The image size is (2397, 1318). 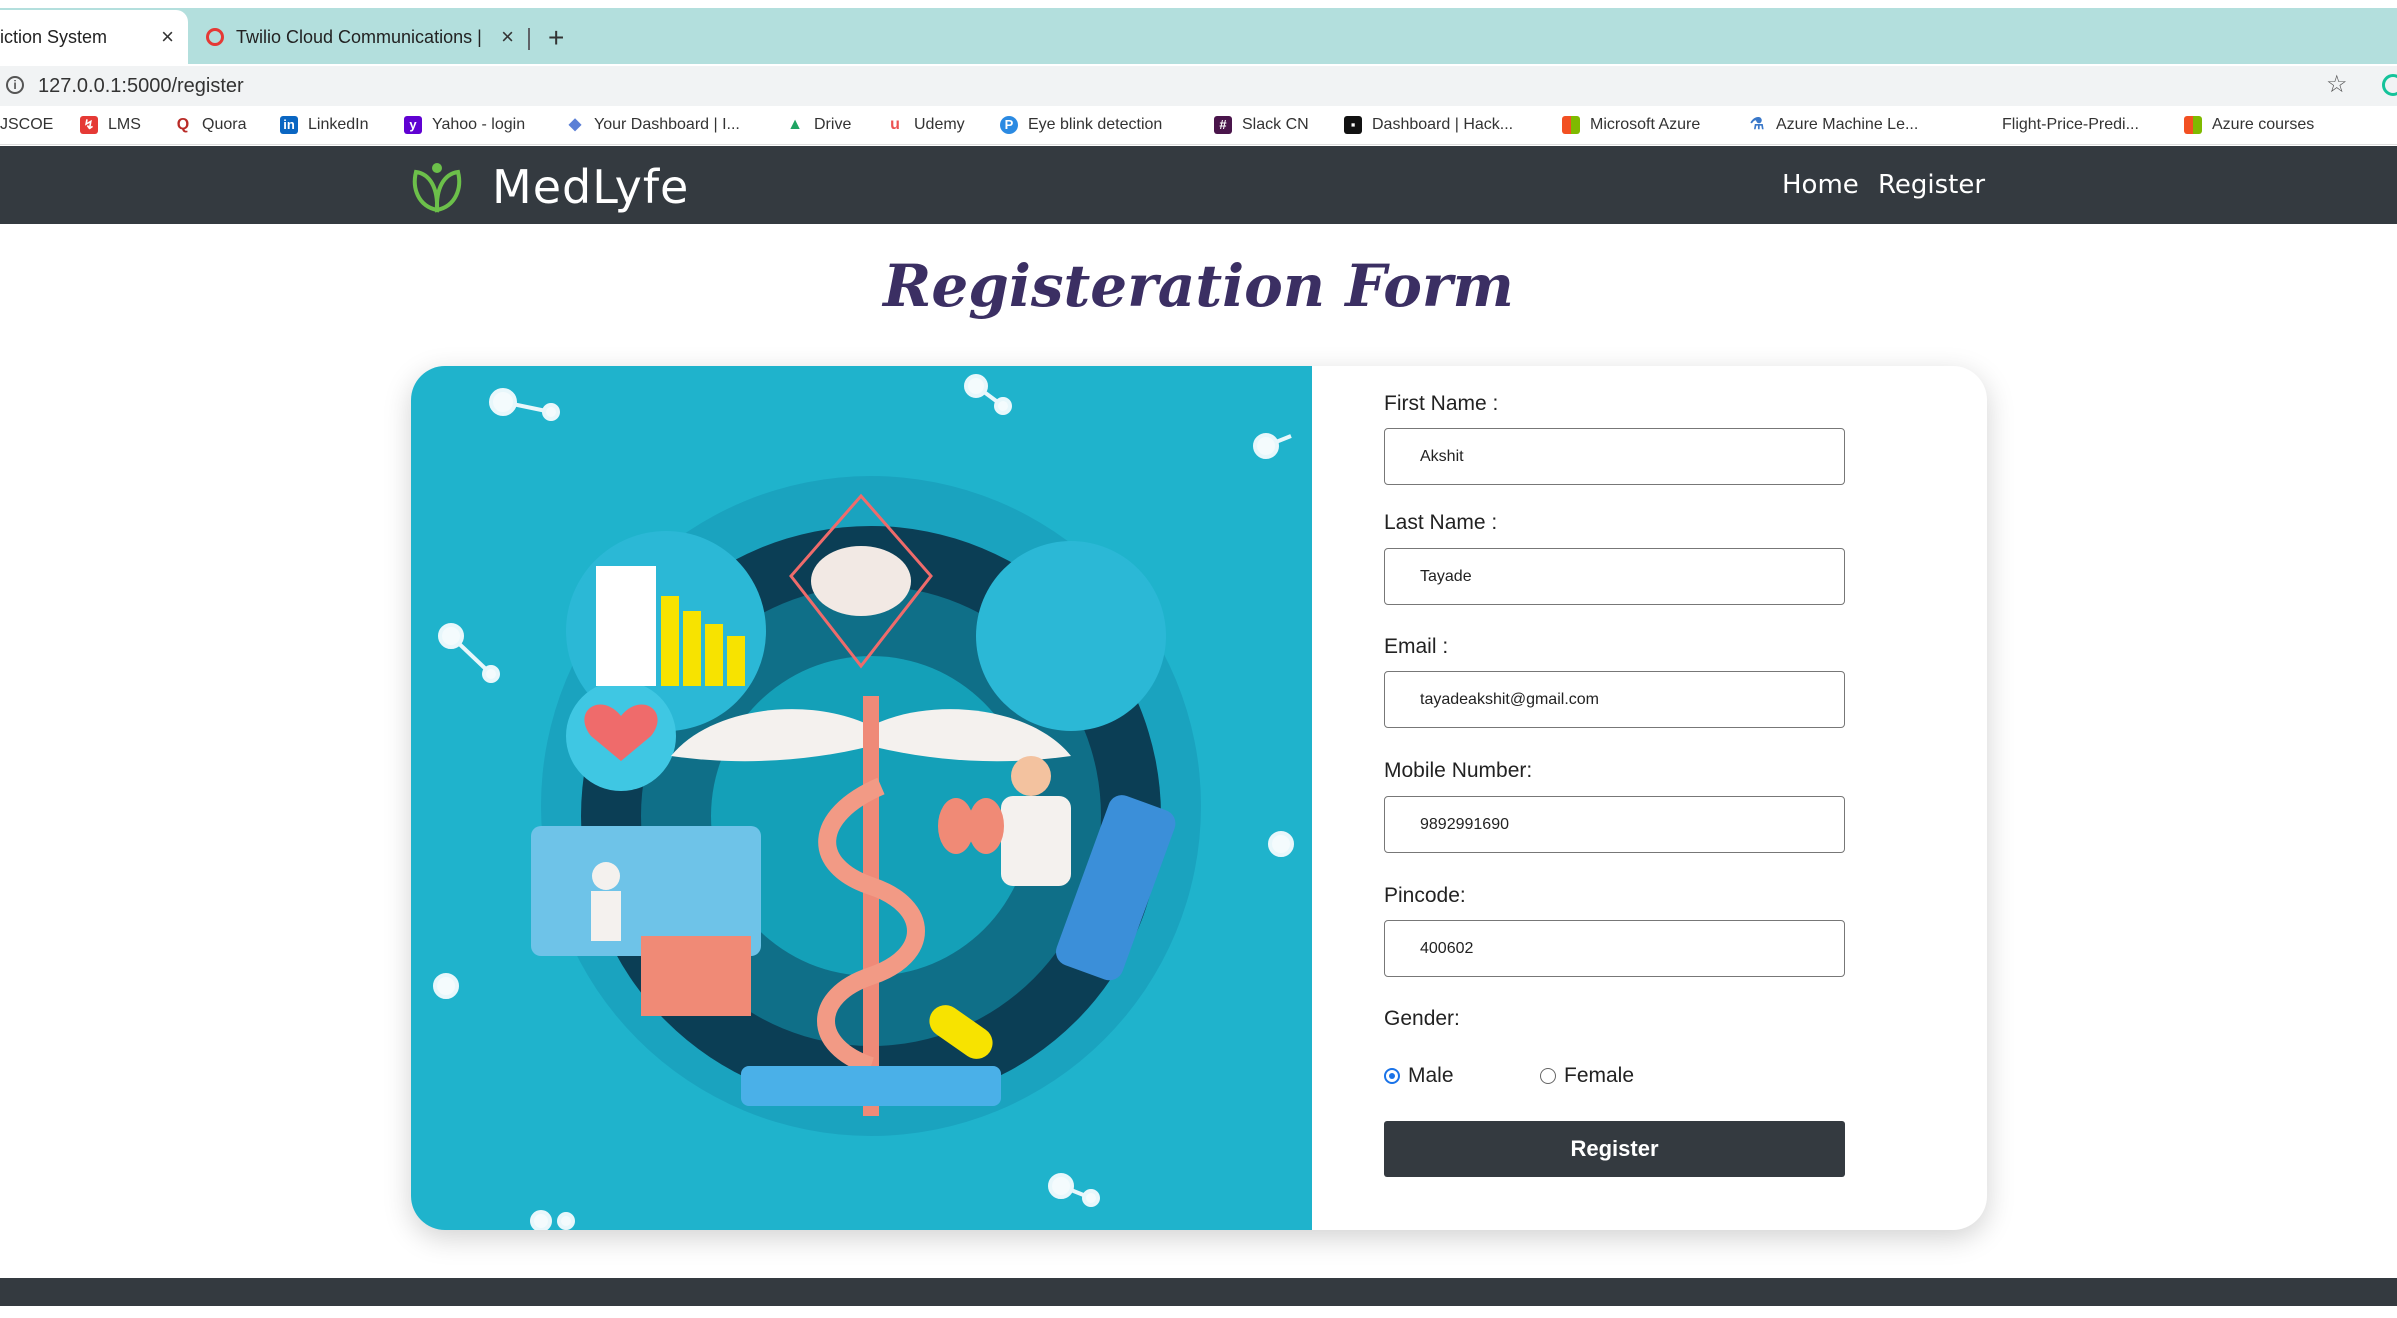 What do you see at coordinates (413, 125) in the screenshot?
I see `yahoo-icon: y` at bounding box center [413, 125].